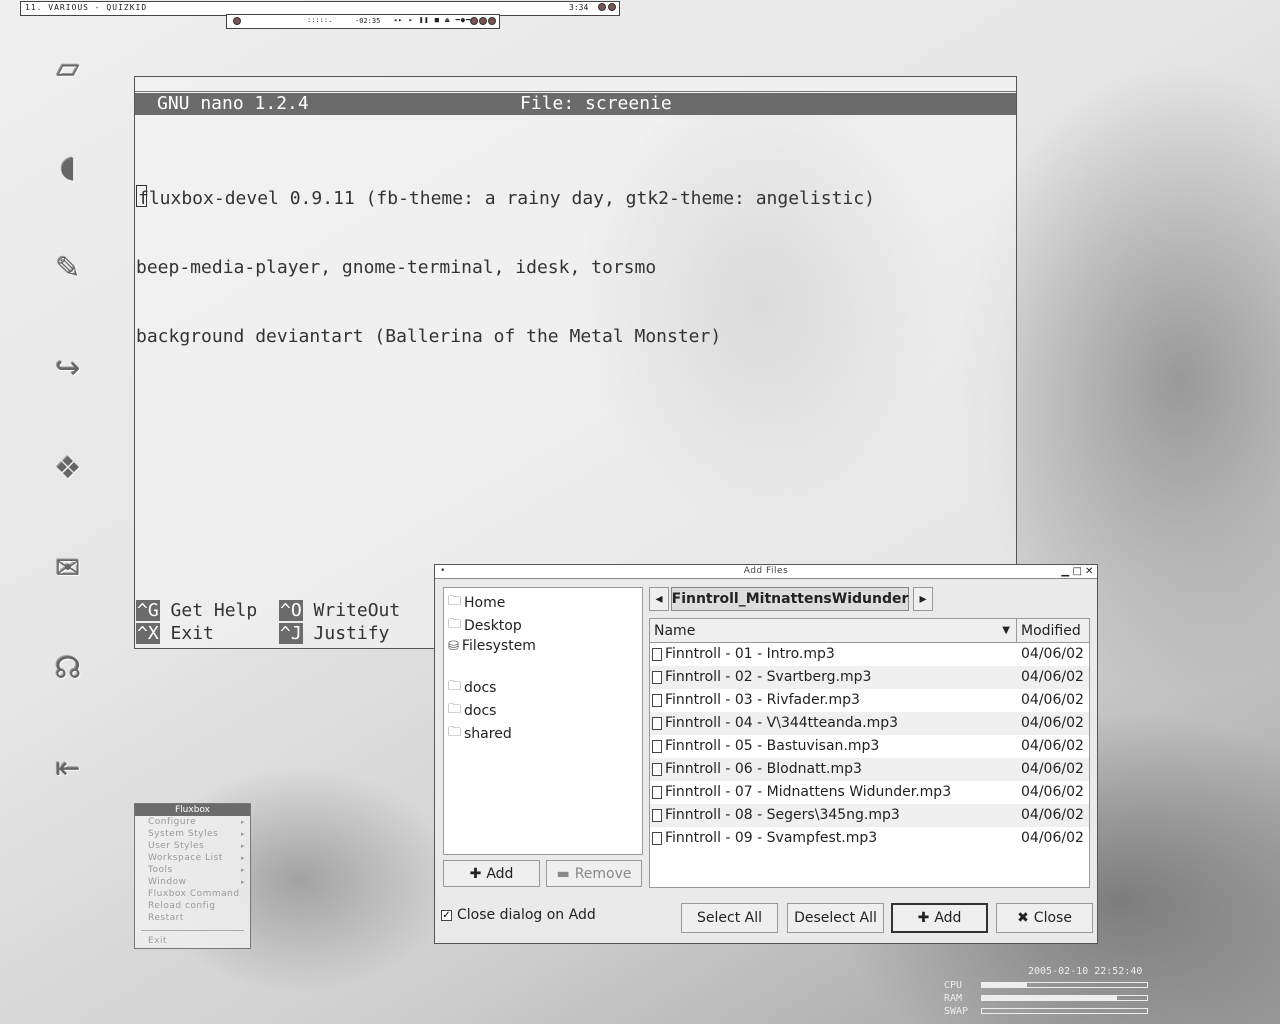 The width and height of the screenshot is (1280, 1024). What do you see at coordinates (1004, 985) in the screenshot?
I see `cpu-fill` at bounding box center [1004, 985].